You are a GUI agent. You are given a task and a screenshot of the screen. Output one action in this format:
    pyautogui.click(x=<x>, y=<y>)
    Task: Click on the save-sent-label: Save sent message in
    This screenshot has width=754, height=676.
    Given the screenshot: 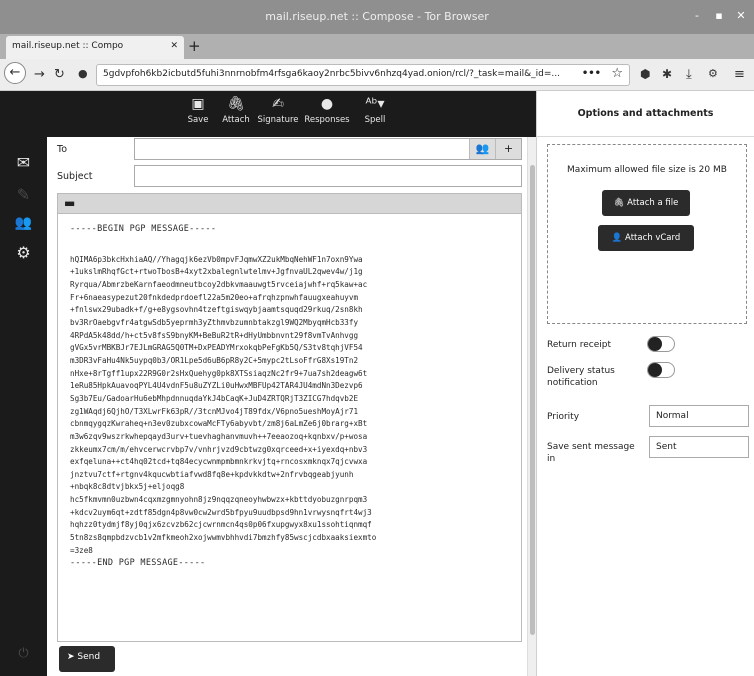 What is the action you would take?
    pyautogui.click(x=591, y=453)
    